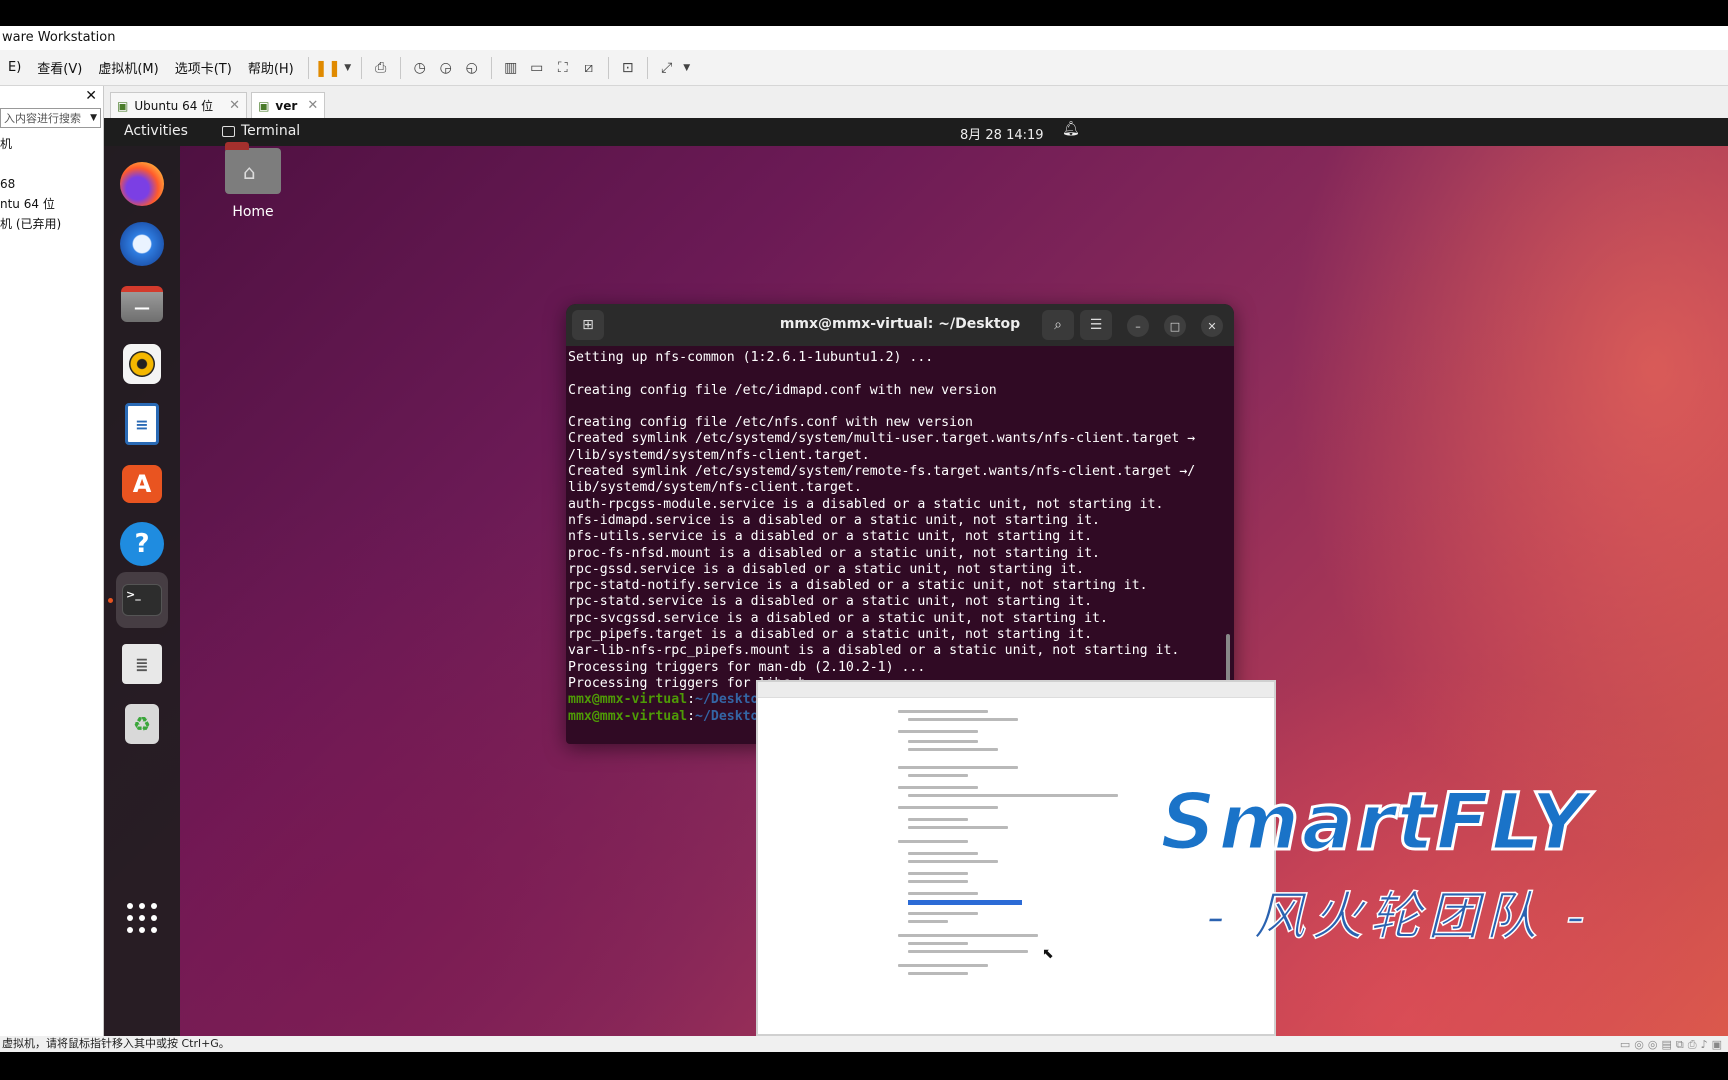 This screenshot has height=1080, width=1728. I want to click on minimize-icon: –, so click(1138, 326).